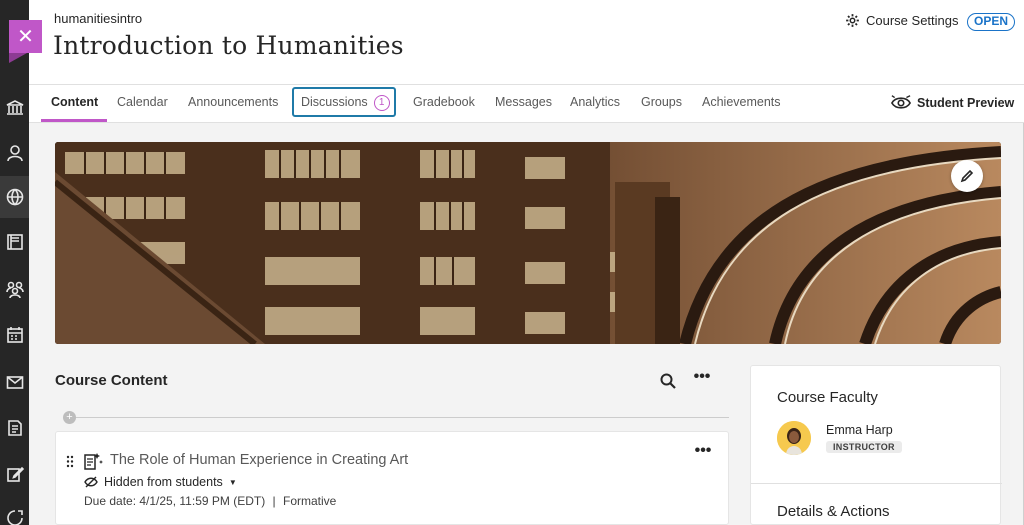 The width and height of the screenshot is (1024, 525). What do you see at coordinates (595, 102) in the screenshot?
I see `tab-analytics: Analytics` at bounding box center [595, 102].